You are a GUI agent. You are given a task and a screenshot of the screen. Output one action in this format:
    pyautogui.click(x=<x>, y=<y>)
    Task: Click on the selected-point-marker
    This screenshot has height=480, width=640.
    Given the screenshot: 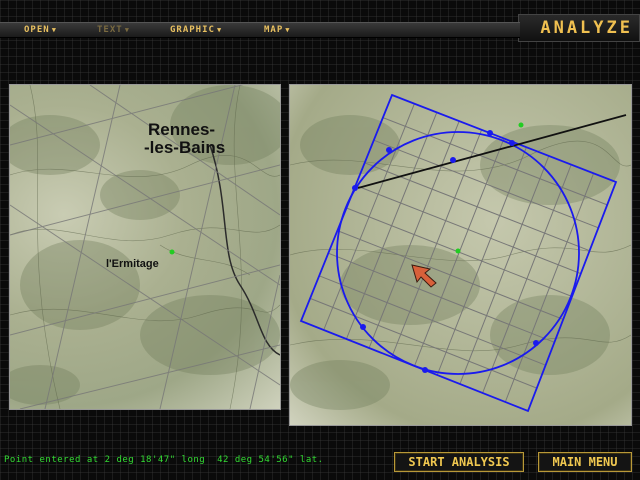 What is the action you would take?
    pyautogui.click(x=172, y=252)
    